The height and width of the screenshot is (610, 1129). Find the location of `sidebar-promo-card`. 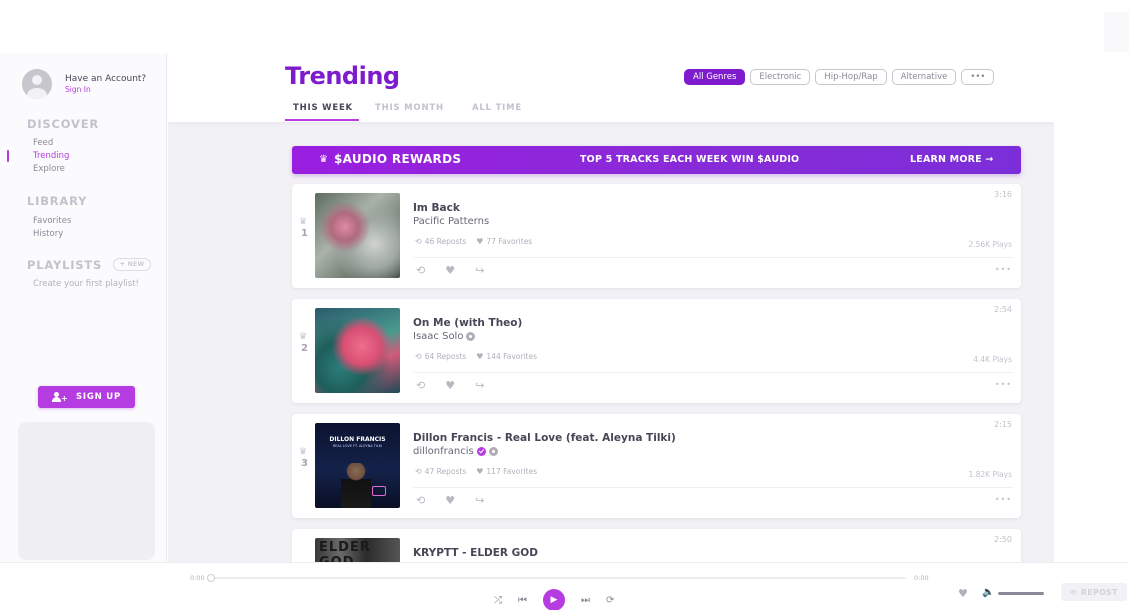

sidebar-promo-card is located at coordinates (86, 491).